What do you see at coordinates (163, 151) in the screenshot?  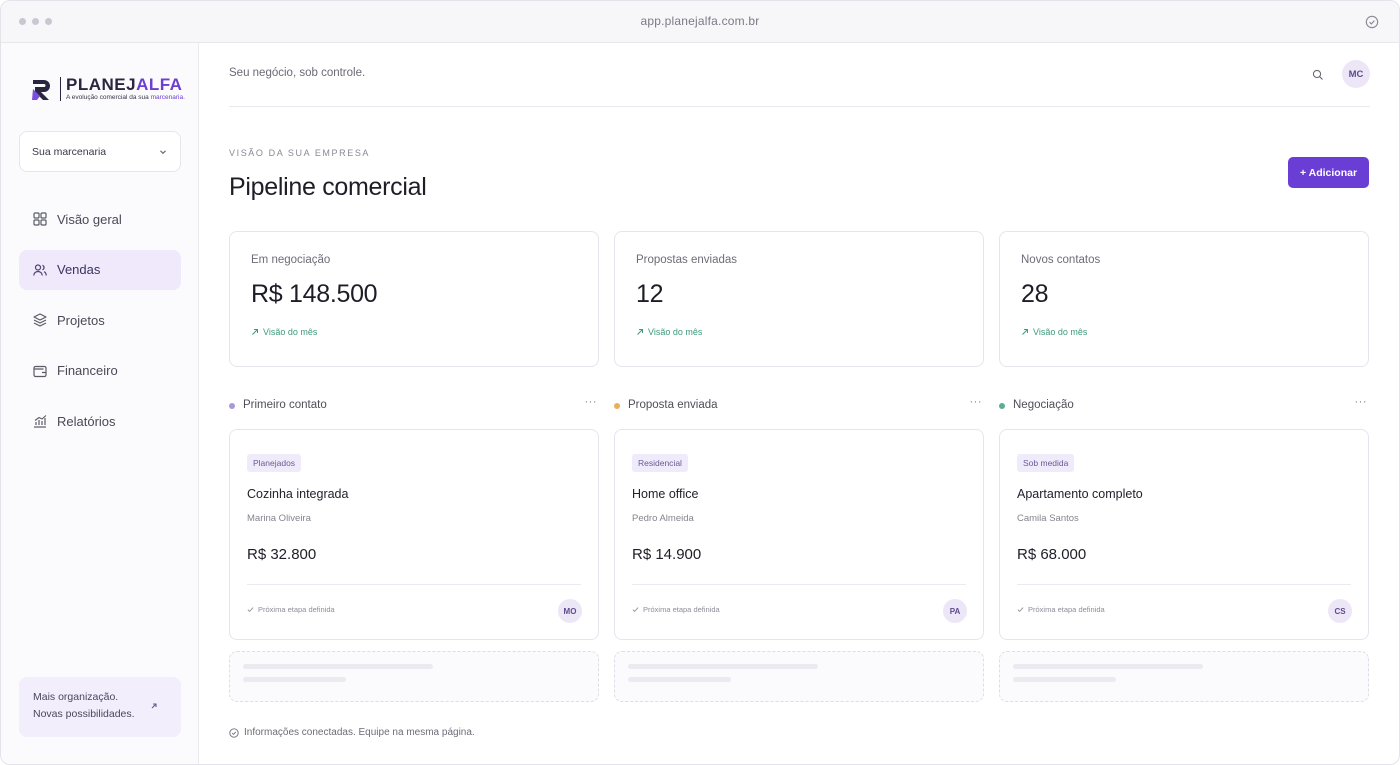 I see `chevron-down-icon` at bounding box center [163, 151].